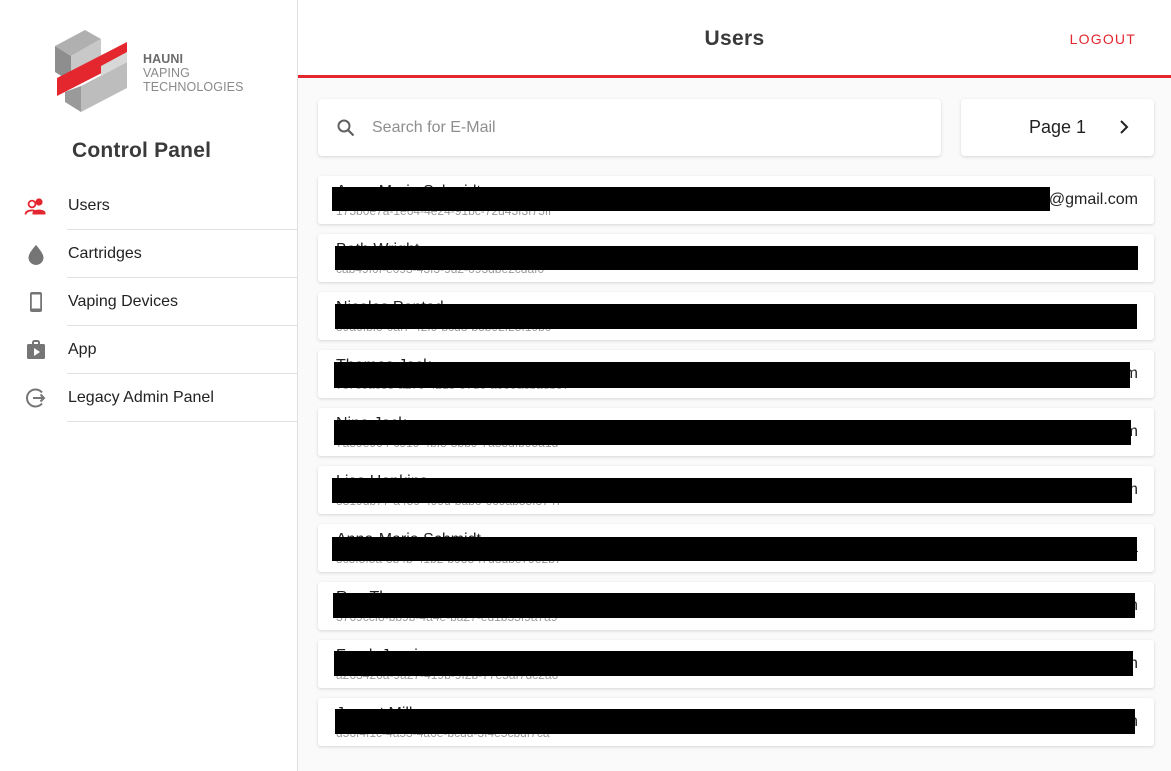 The image size is (1171, 771). I want to click on sidebar-item-legacy-admin-panel: Legacy Admin Panel, so click(148, 398).